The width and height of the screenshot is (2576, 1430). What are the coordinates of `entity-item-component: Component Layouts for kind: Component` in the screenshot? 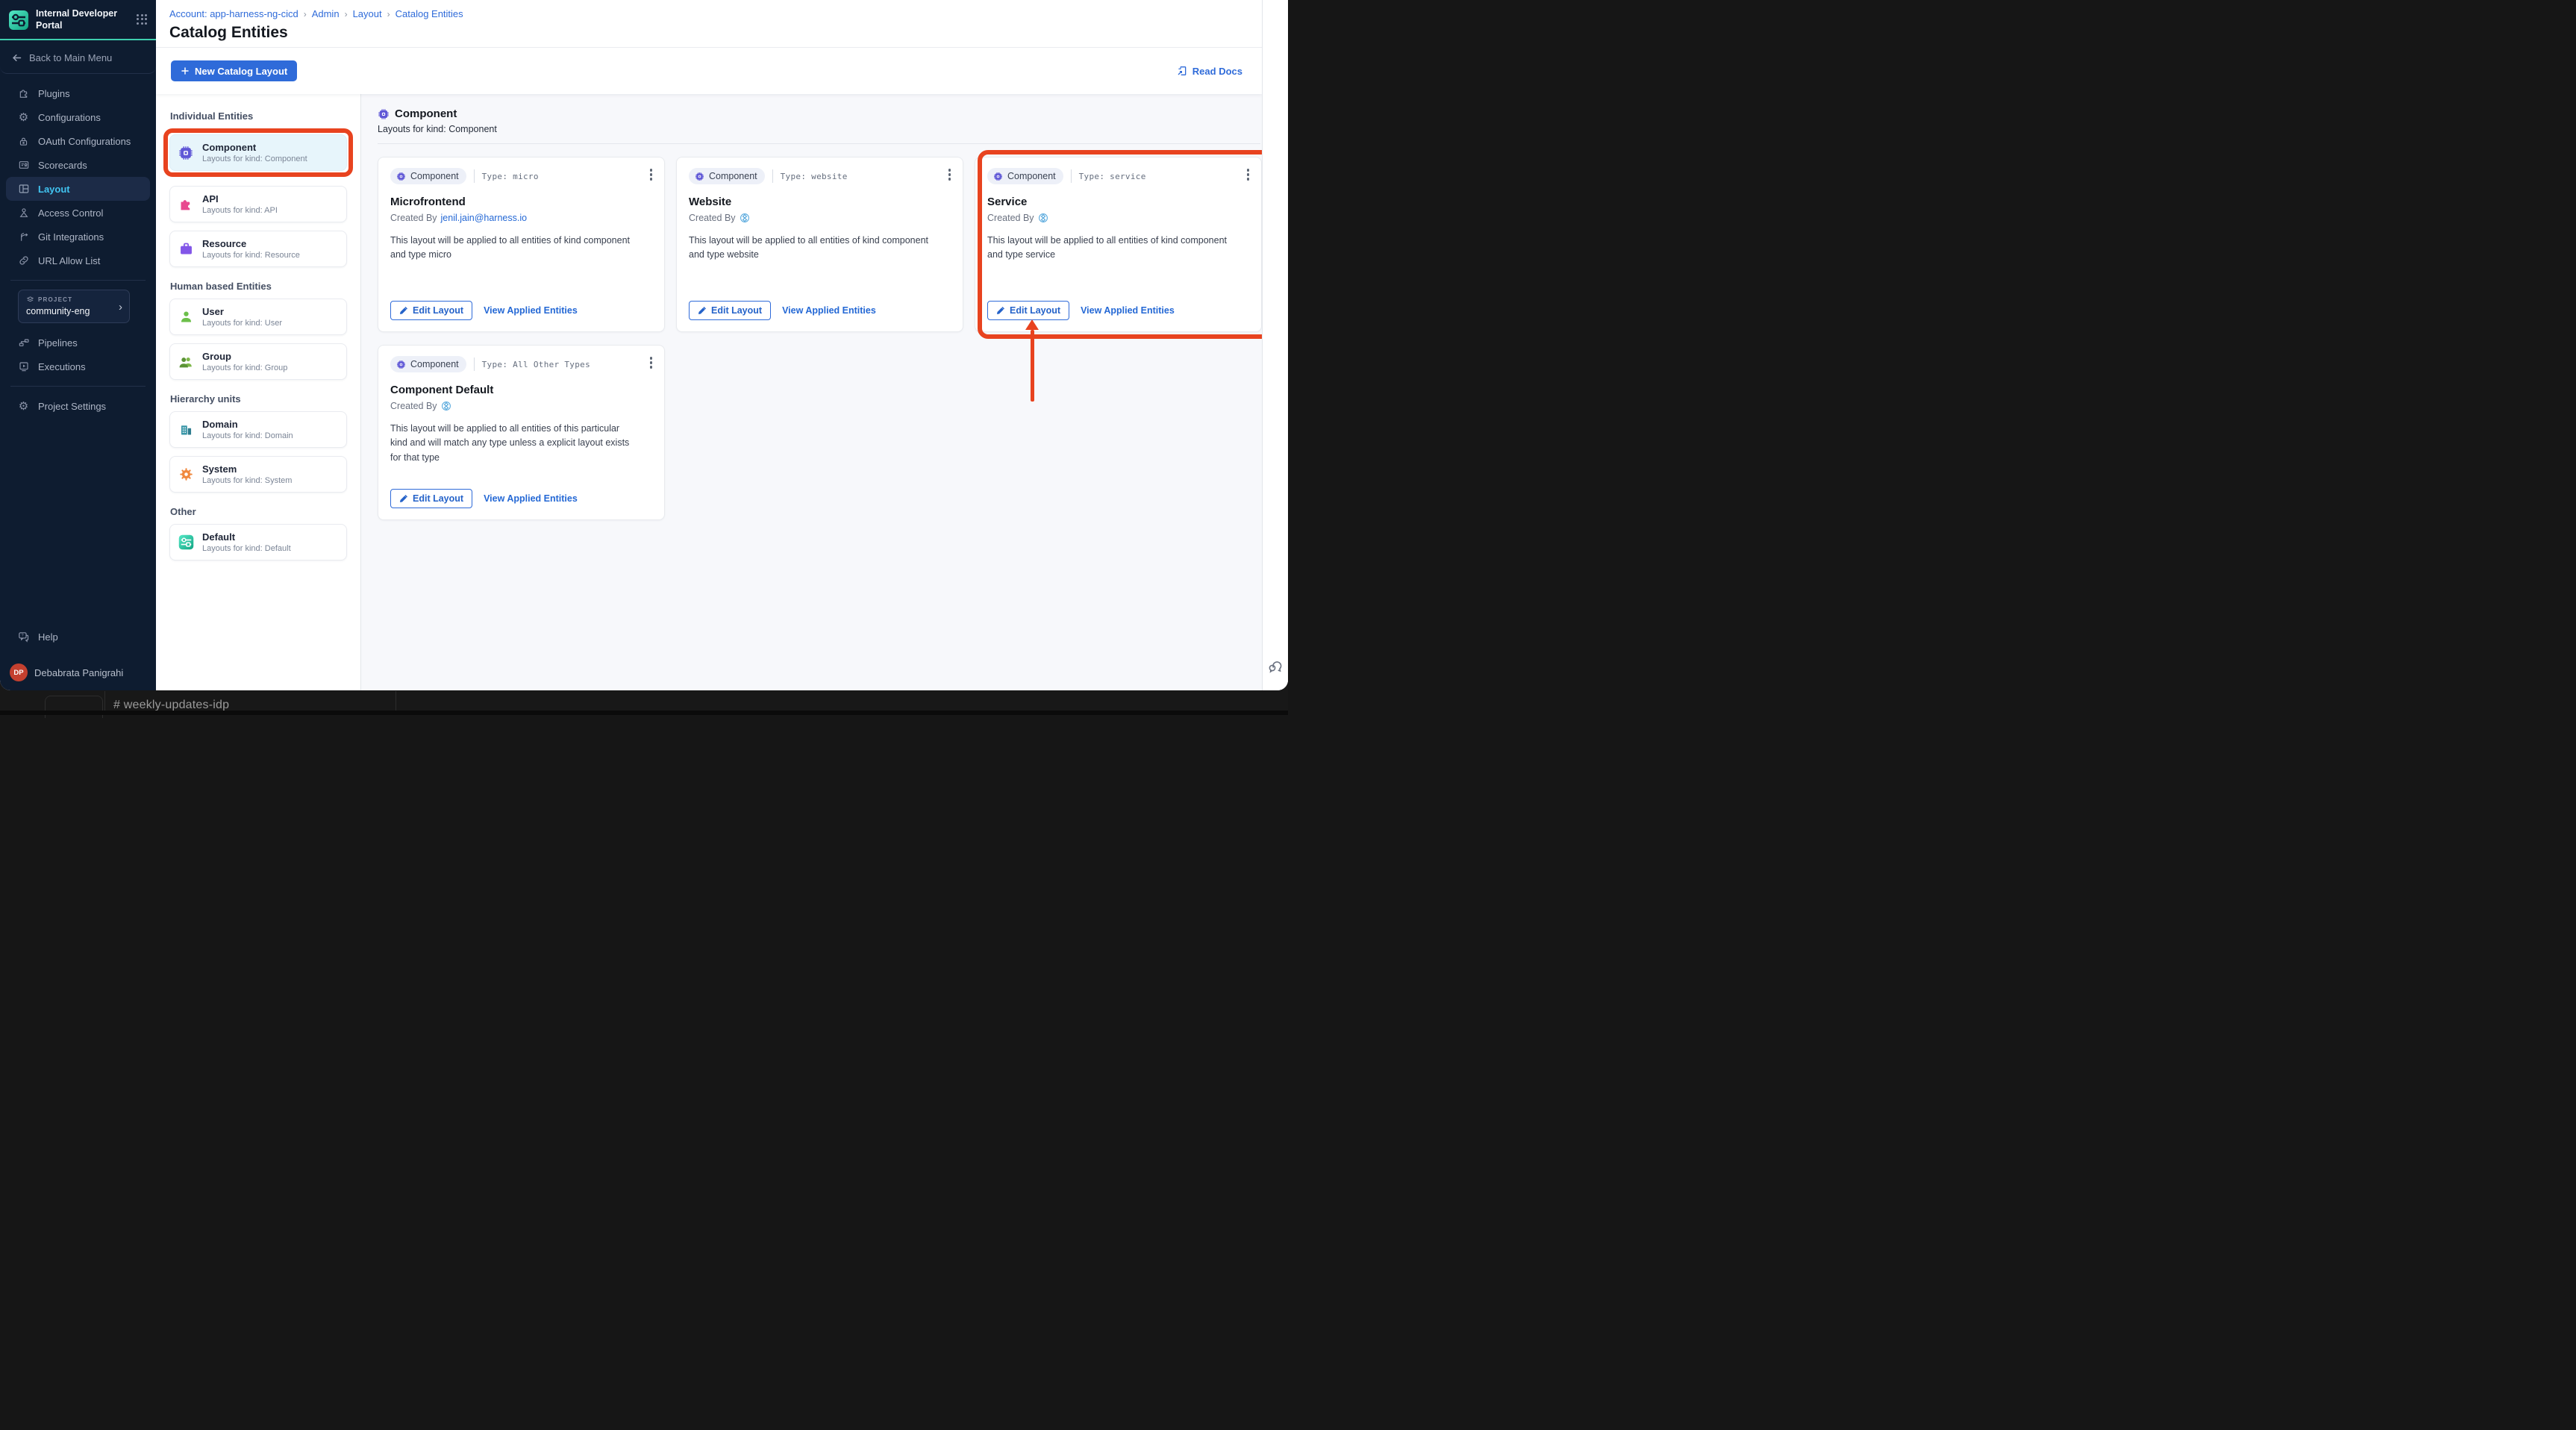 It's located at (258, 152).